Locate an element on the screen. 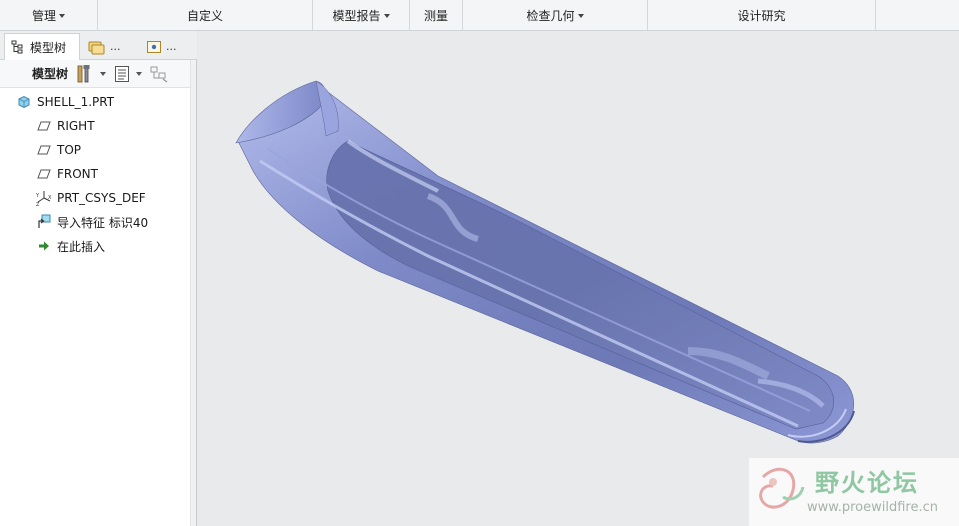 This screenshot has height=526, width=959. tab-label: 模型树 is located at coordinates (48, 47).